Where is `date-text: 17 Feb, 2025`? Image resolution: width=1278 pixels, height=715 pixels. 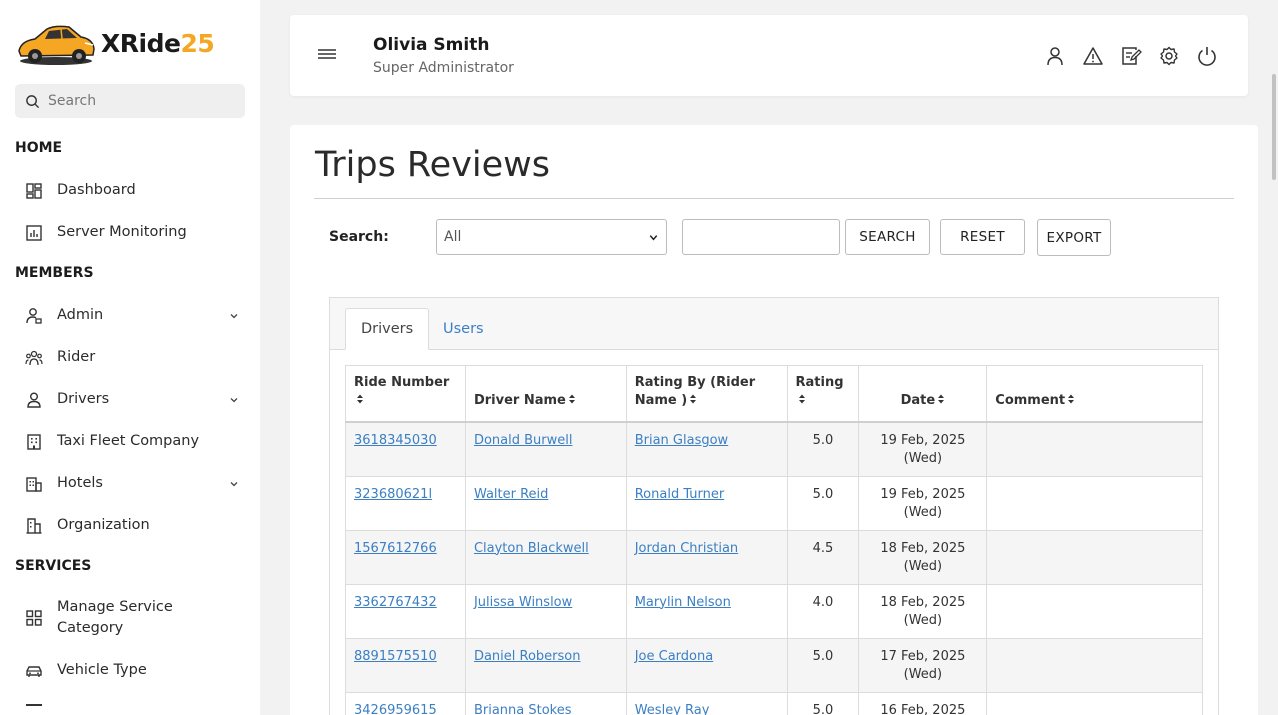
date-text: 17 Feb, 2025 is located at coordinates (923, 656).